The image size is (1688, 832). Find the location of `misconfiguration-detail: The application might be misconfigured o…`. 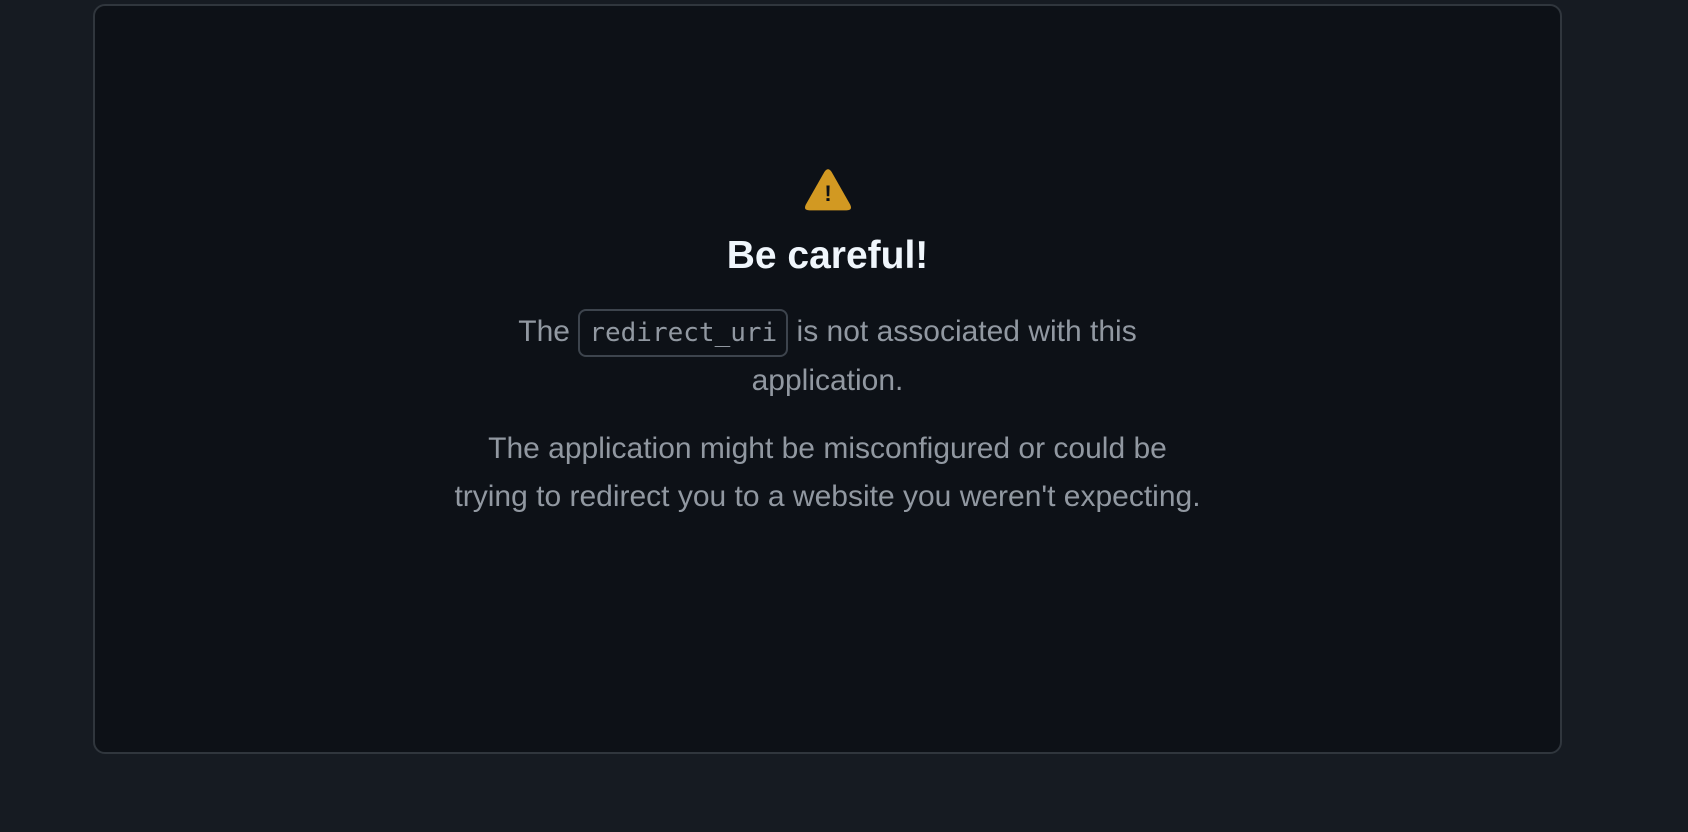

misconfiguration-detail: The application might be misconfigured o… is located at coordinates (827, 472).